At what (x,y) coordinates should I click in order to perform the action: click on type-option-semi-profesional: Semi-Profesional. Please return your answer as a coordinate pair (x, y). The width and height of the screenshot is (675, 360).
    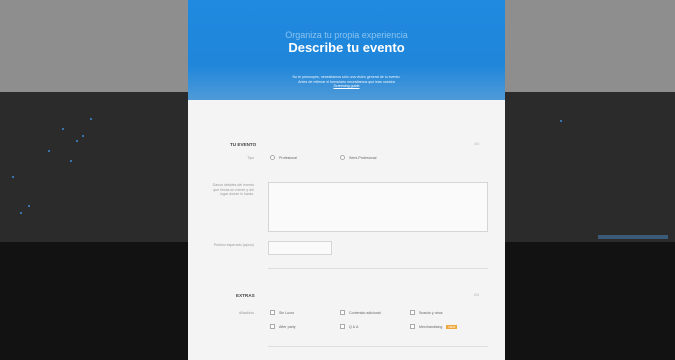
    Looking at the image, I should click on (358, 157).